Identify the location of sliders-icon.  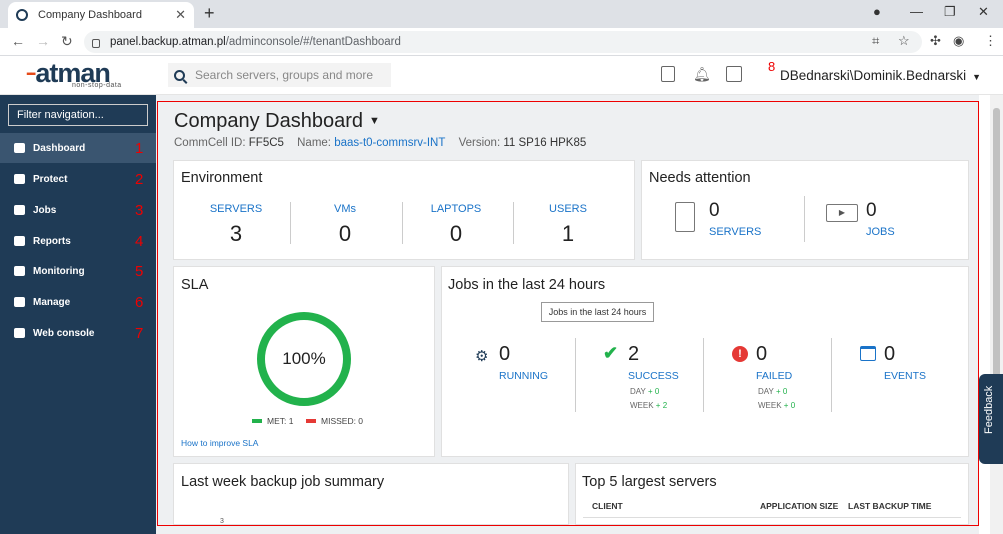
(19, 302).